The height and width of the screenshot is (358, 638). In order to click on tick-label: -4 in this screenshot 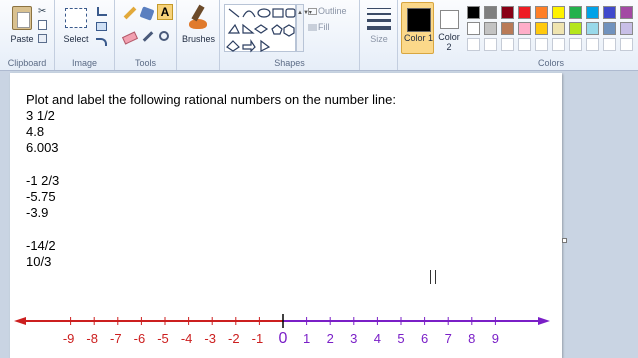, I will do `click(187, 338)`.